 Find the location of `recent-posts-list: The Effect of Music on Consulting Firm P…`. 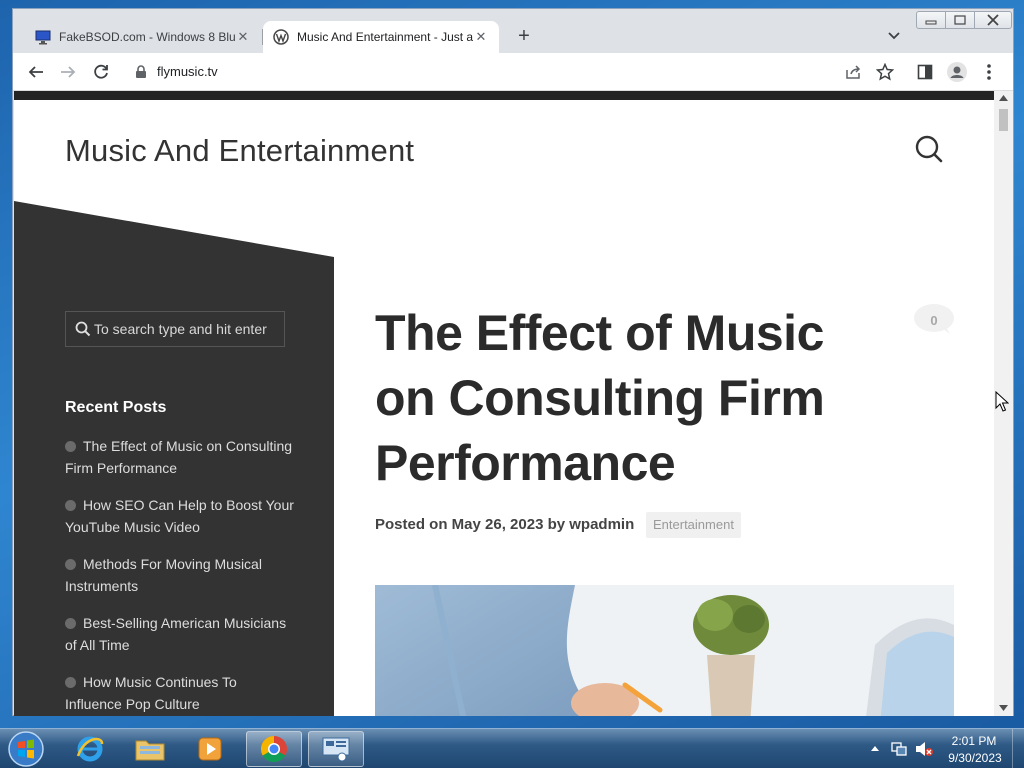

recent-posts-list: The Effect of Music on Consulting Firm P… is located at coordinates (180, 575).